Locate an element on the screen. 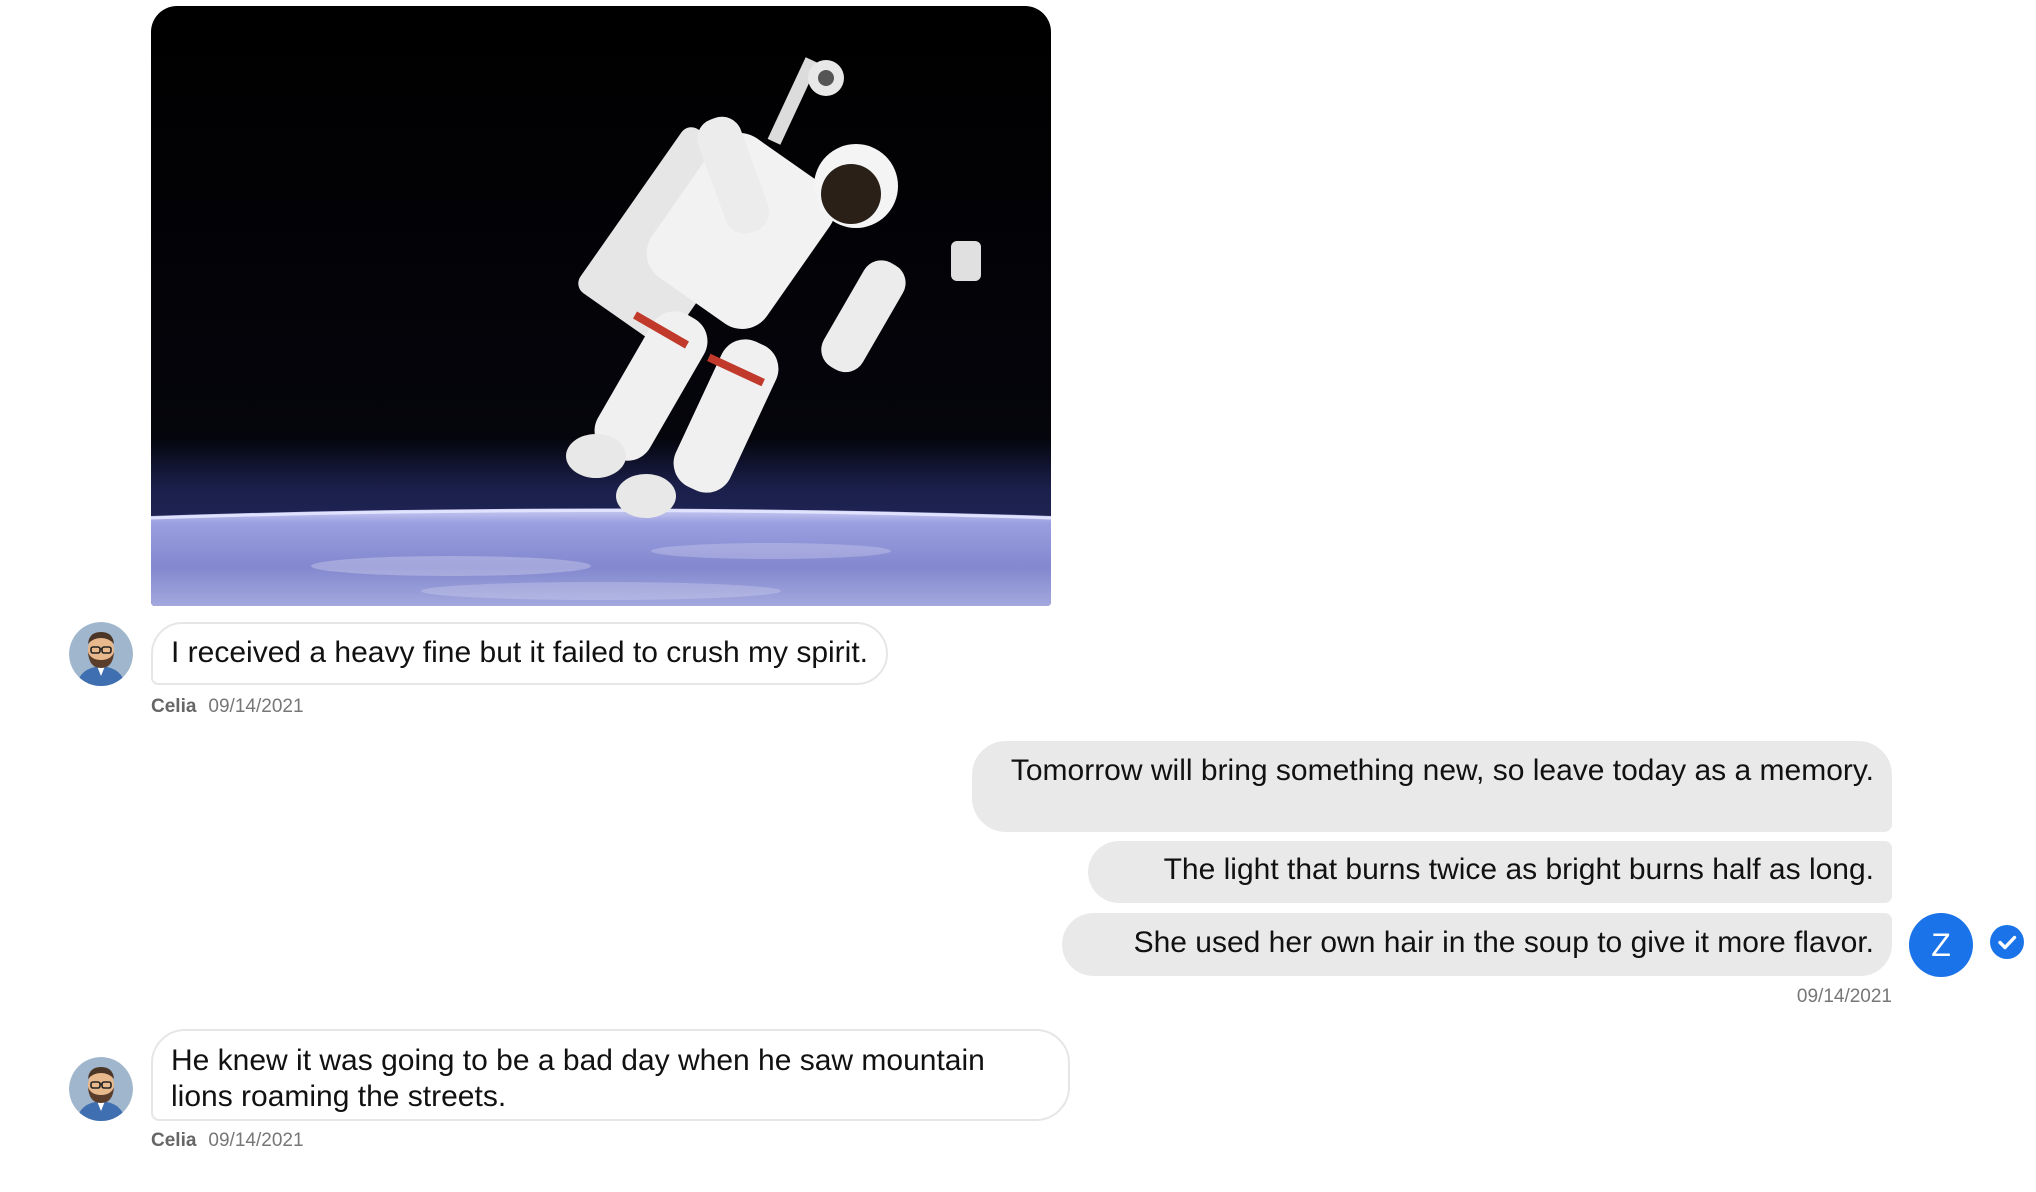 Image resolution: width=2036 pixels, height=1192 pixels. check-circle-icon is located at coordinates (2007, 942).